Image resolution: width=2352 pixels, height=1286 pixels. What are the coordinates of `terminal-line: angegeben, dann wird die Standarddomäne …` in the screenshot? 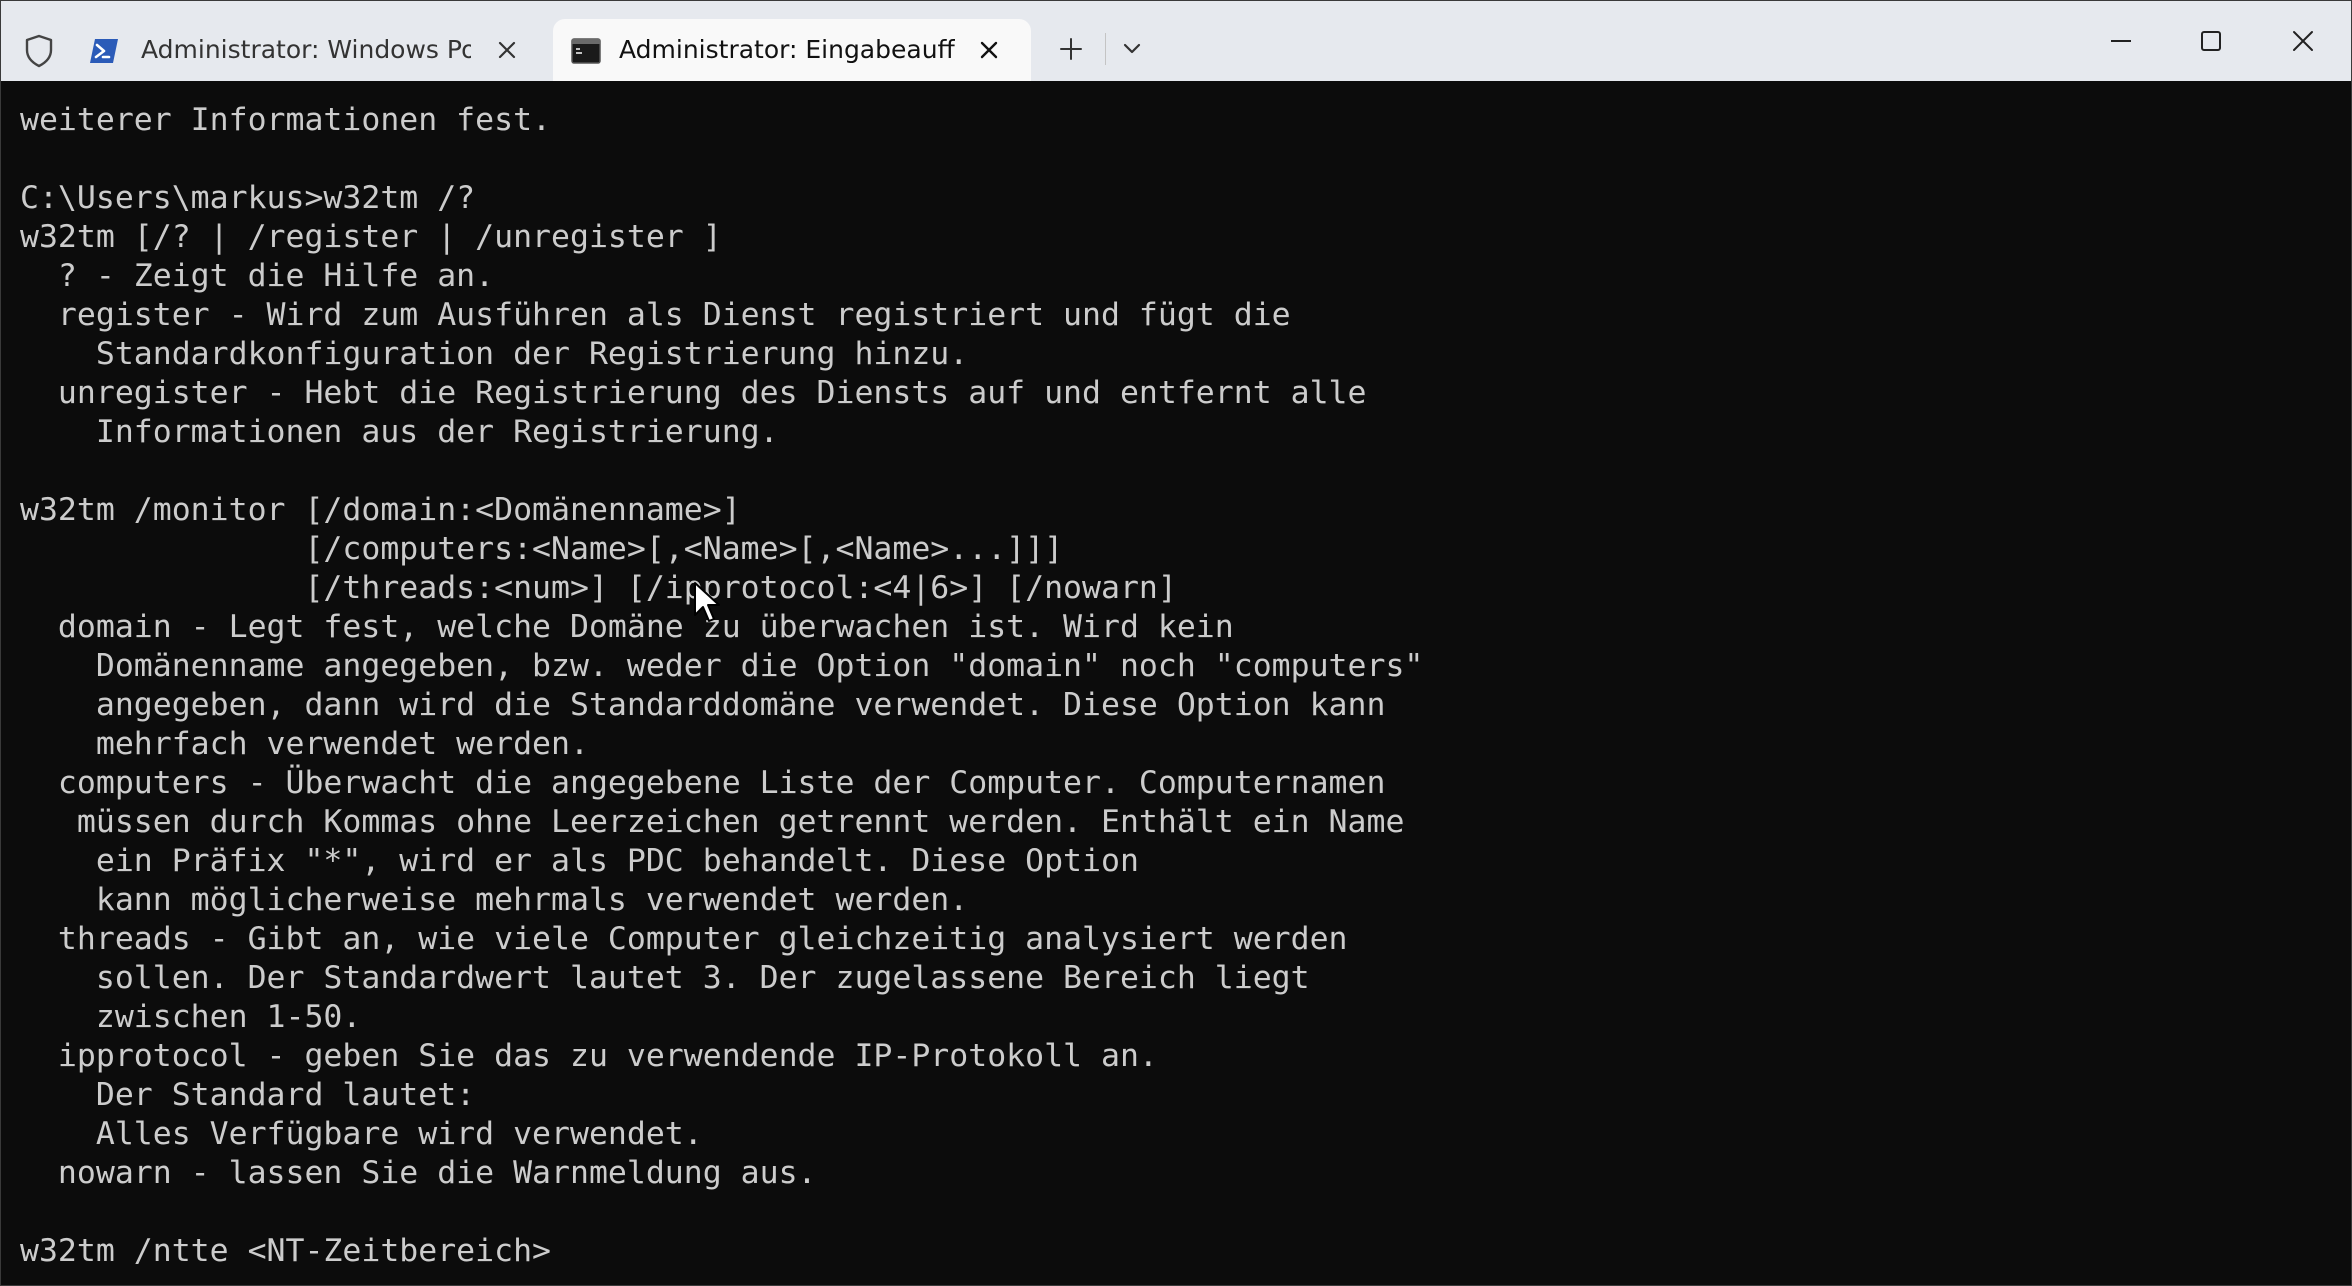 It's located at (703, 705).